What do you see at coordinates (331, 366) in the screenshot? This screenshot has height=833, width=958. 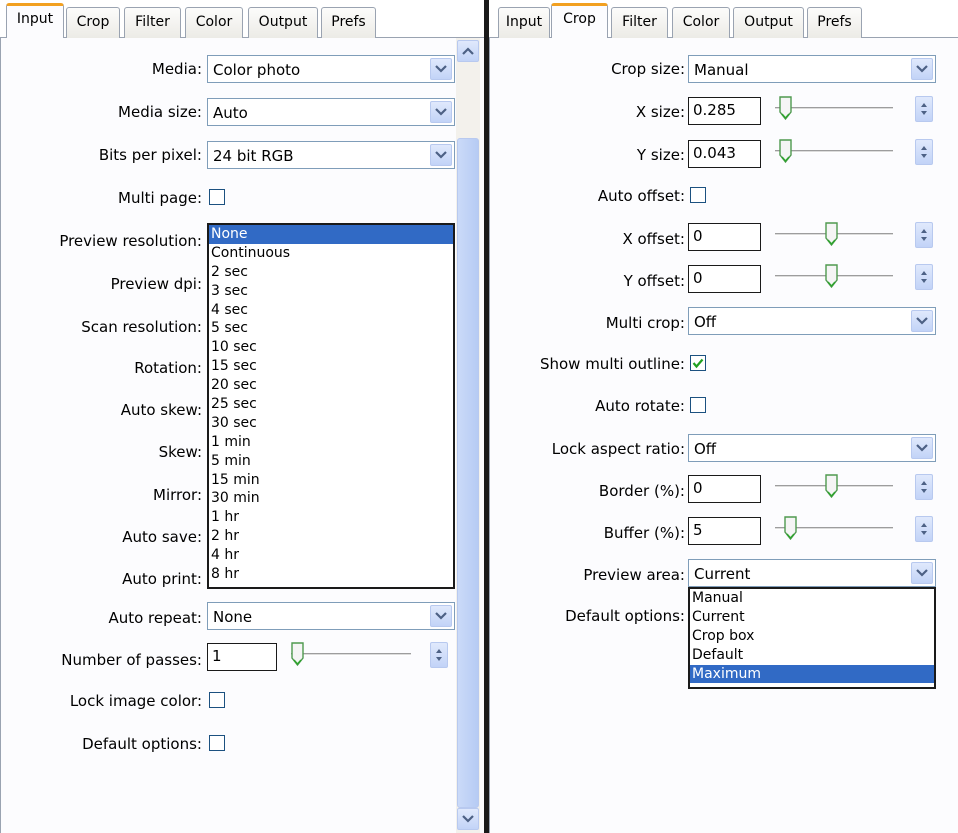 I see `dropdown-option: 15 sec` at bounding box center [331, 366].